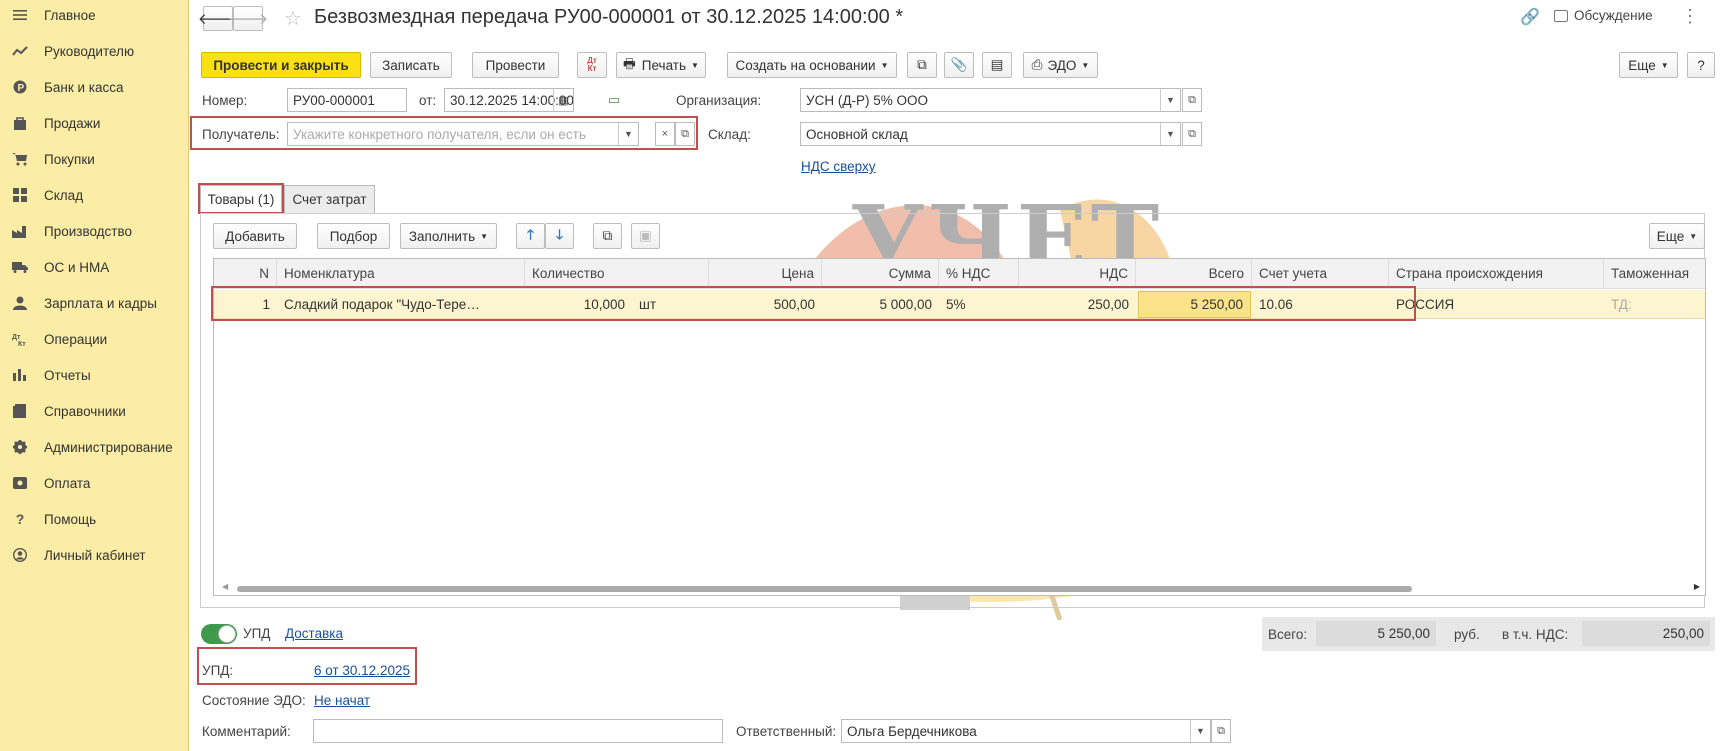 This screenshot has height=751, width=1732. I want to click on cell-customs: ТД:, so click(1654, 304).